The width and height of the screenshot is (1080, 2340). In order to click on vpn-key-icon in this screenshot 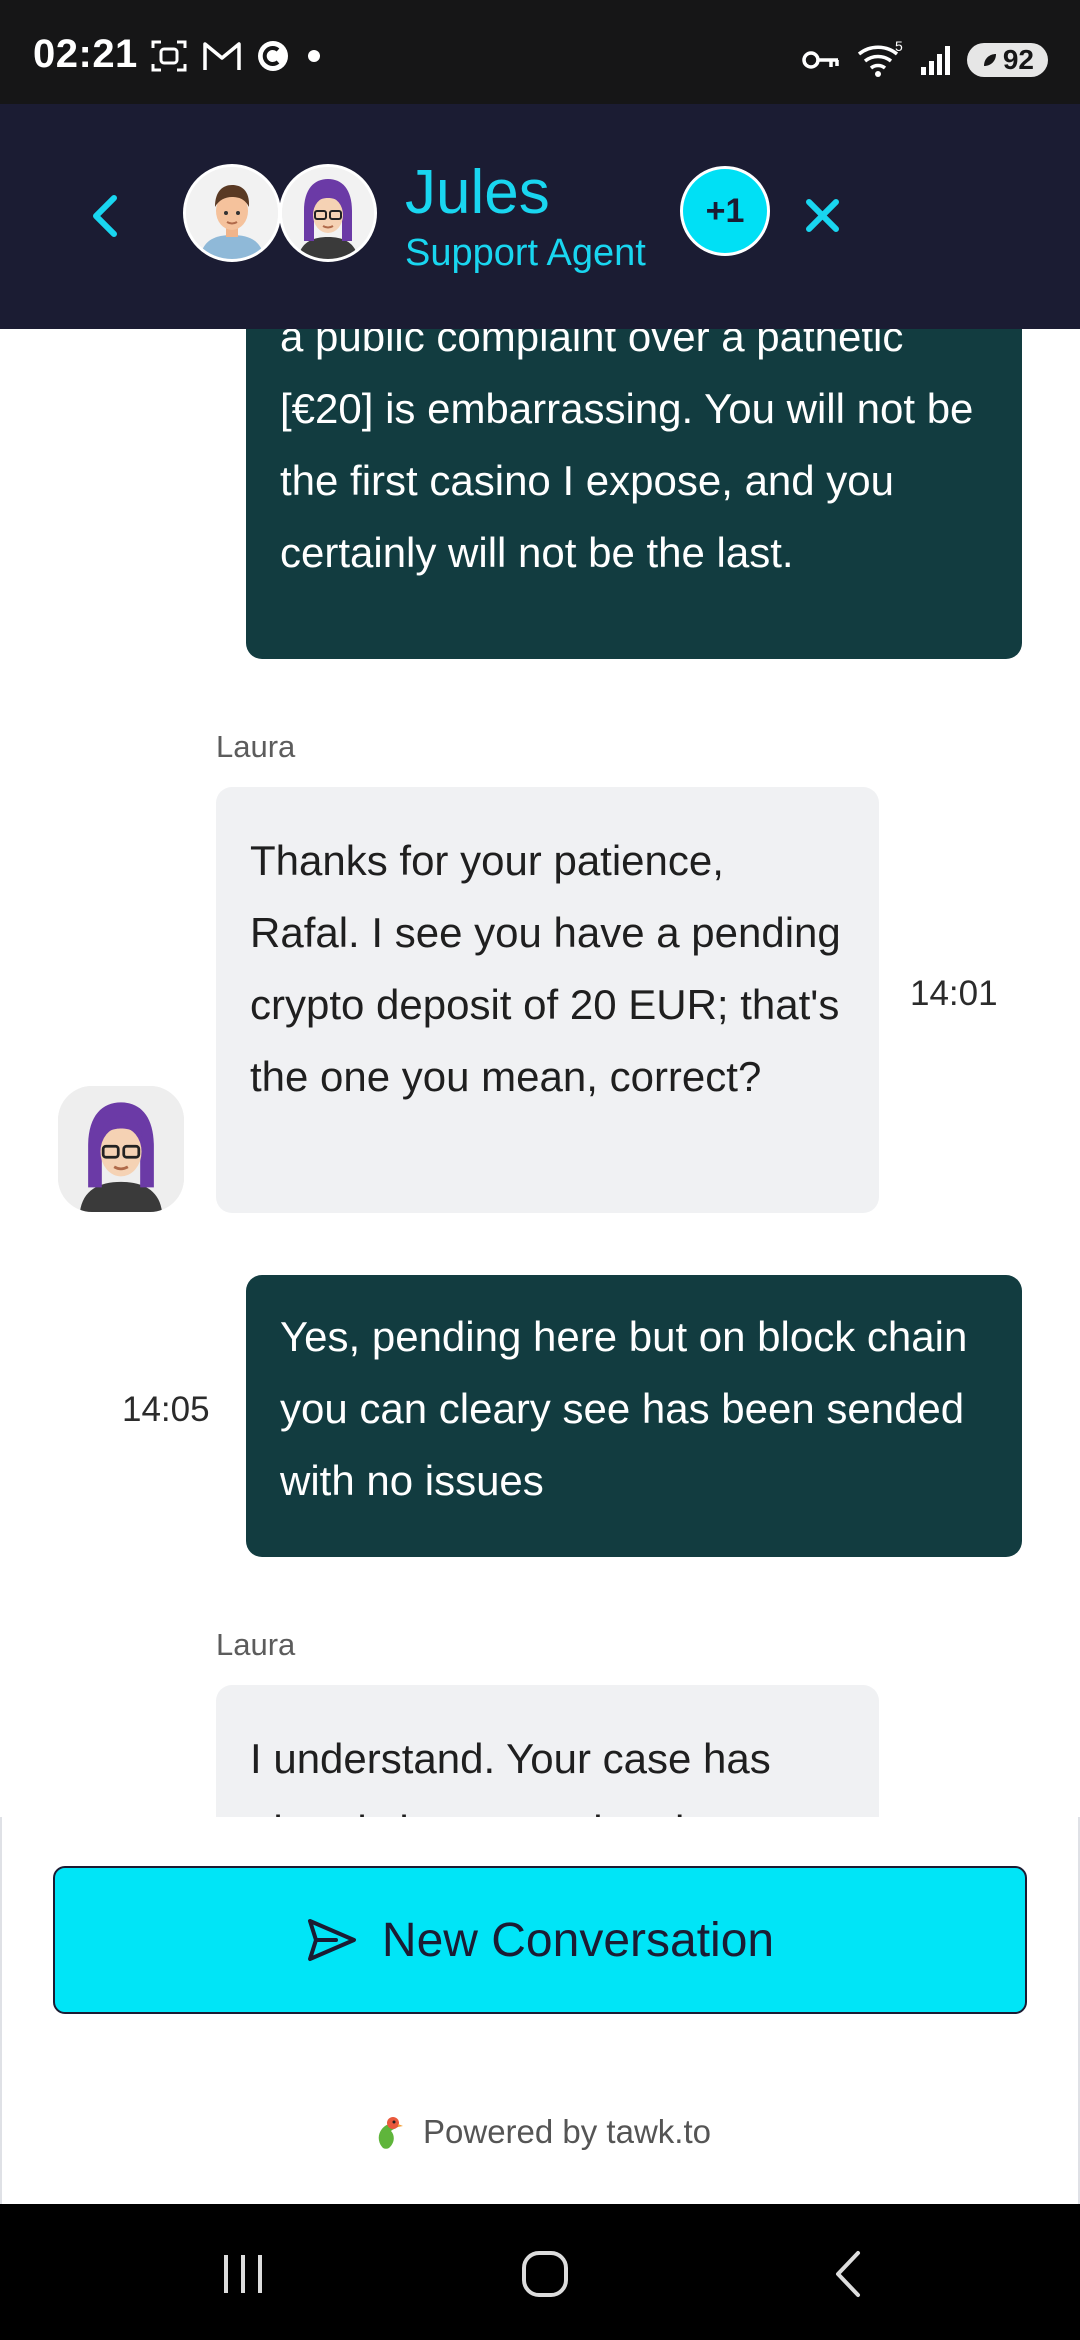, I will do `click(820, 60)`.